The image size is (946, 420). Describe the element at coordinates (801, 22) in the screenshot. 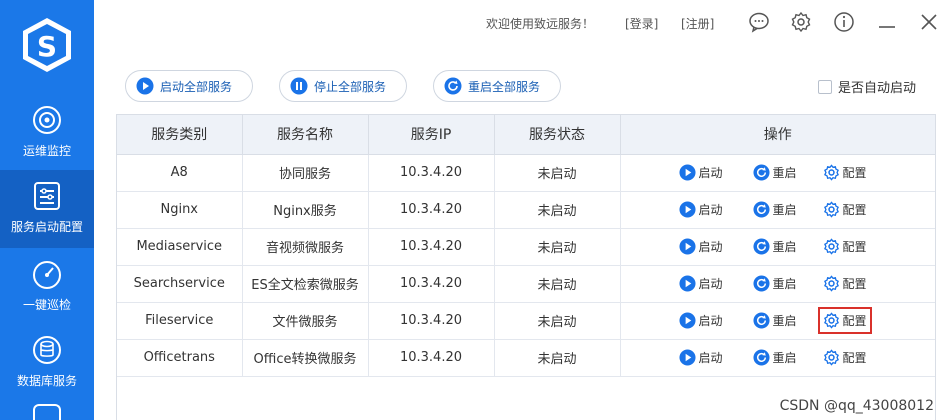

I see `settings-gear-icon` at that location.